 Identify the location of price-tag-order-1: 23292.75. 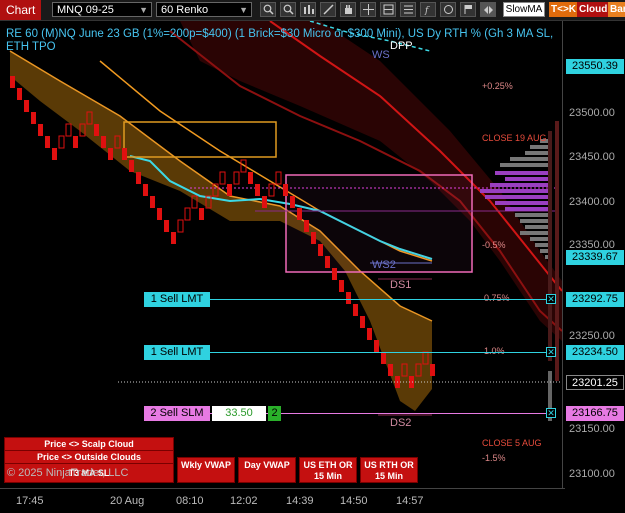
(595, 299).